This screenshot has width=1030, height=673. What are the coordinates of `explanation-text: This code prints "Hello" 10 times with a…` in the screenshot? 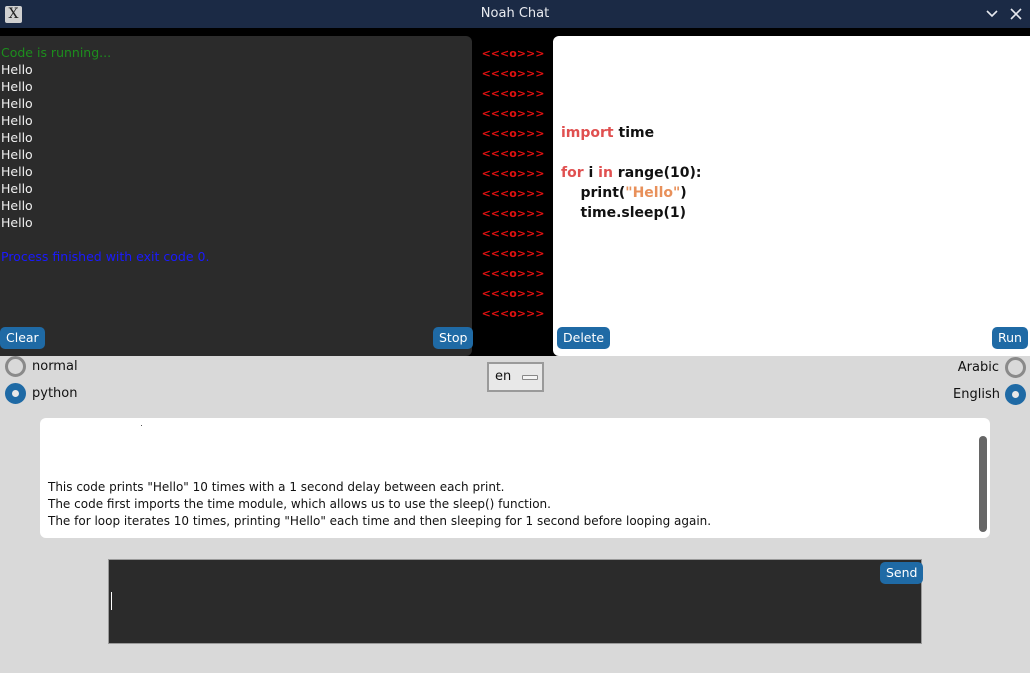 It's located at (379, 504).